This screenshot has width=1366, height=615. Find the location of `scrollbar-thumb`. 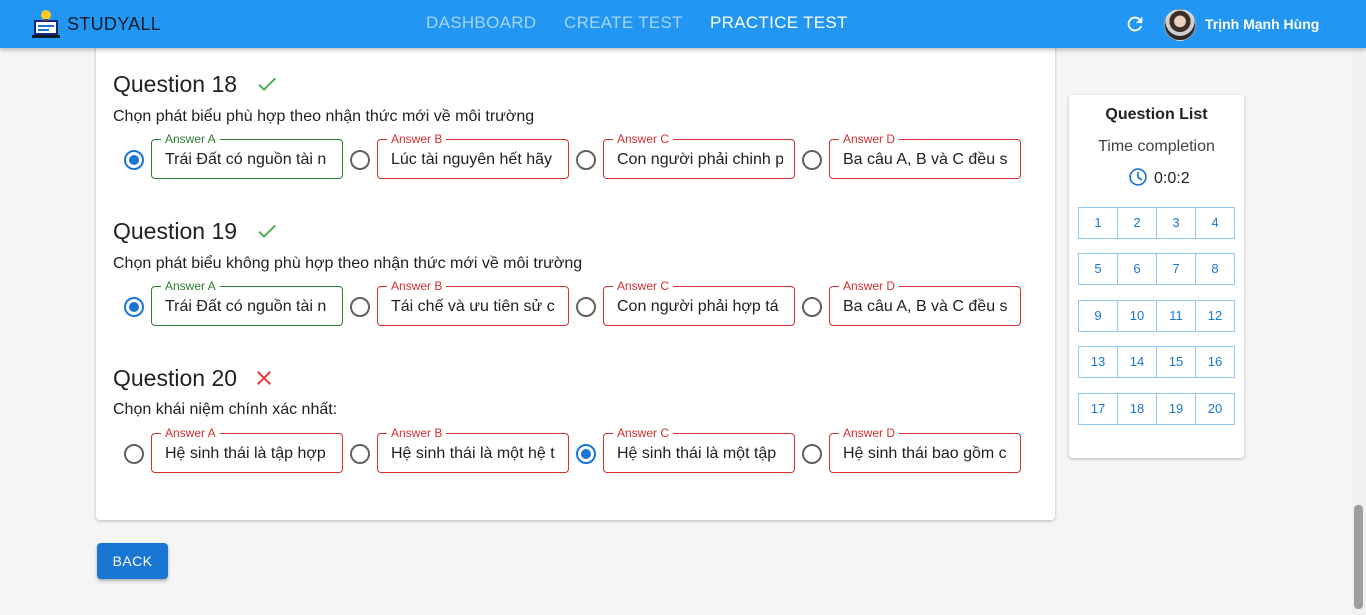

scrollbar-thumb is located at coordinates (1358, 557).